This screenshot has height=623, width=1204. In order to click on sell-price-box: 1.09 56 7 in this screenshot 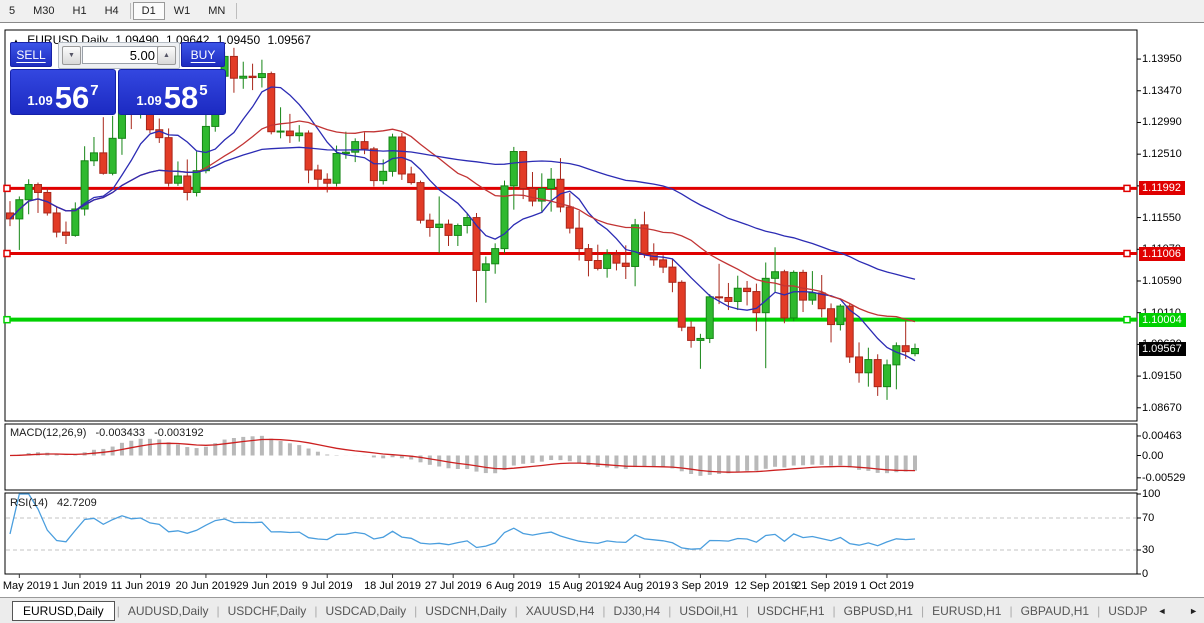, I will do `click(63, 92)`.